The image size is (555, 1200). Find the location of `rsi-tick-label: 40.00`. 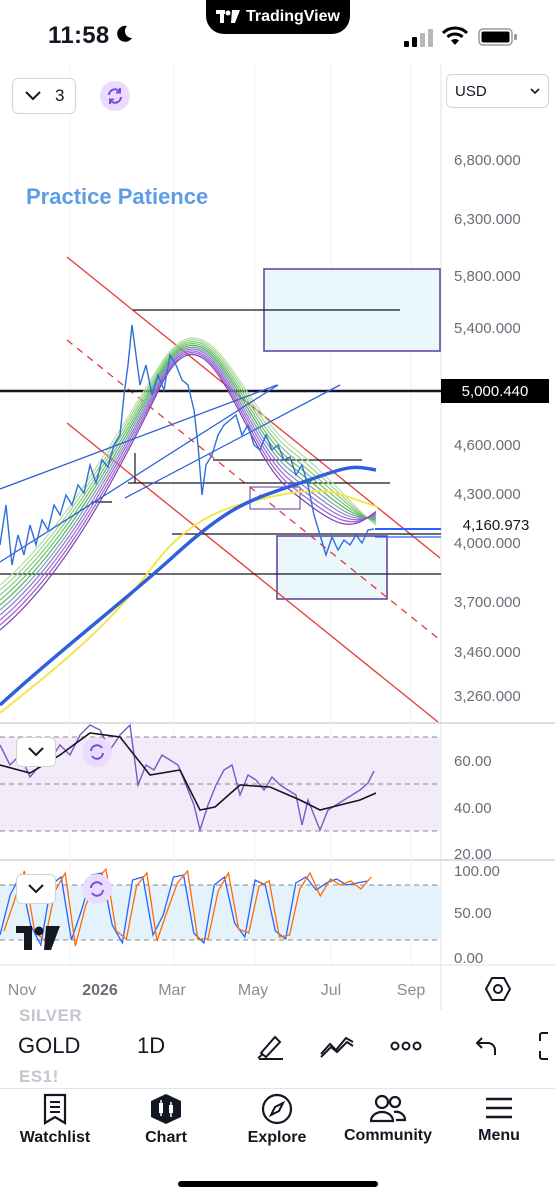

rsi-tick-label: 40.00 is located at coordinates (473, 808).